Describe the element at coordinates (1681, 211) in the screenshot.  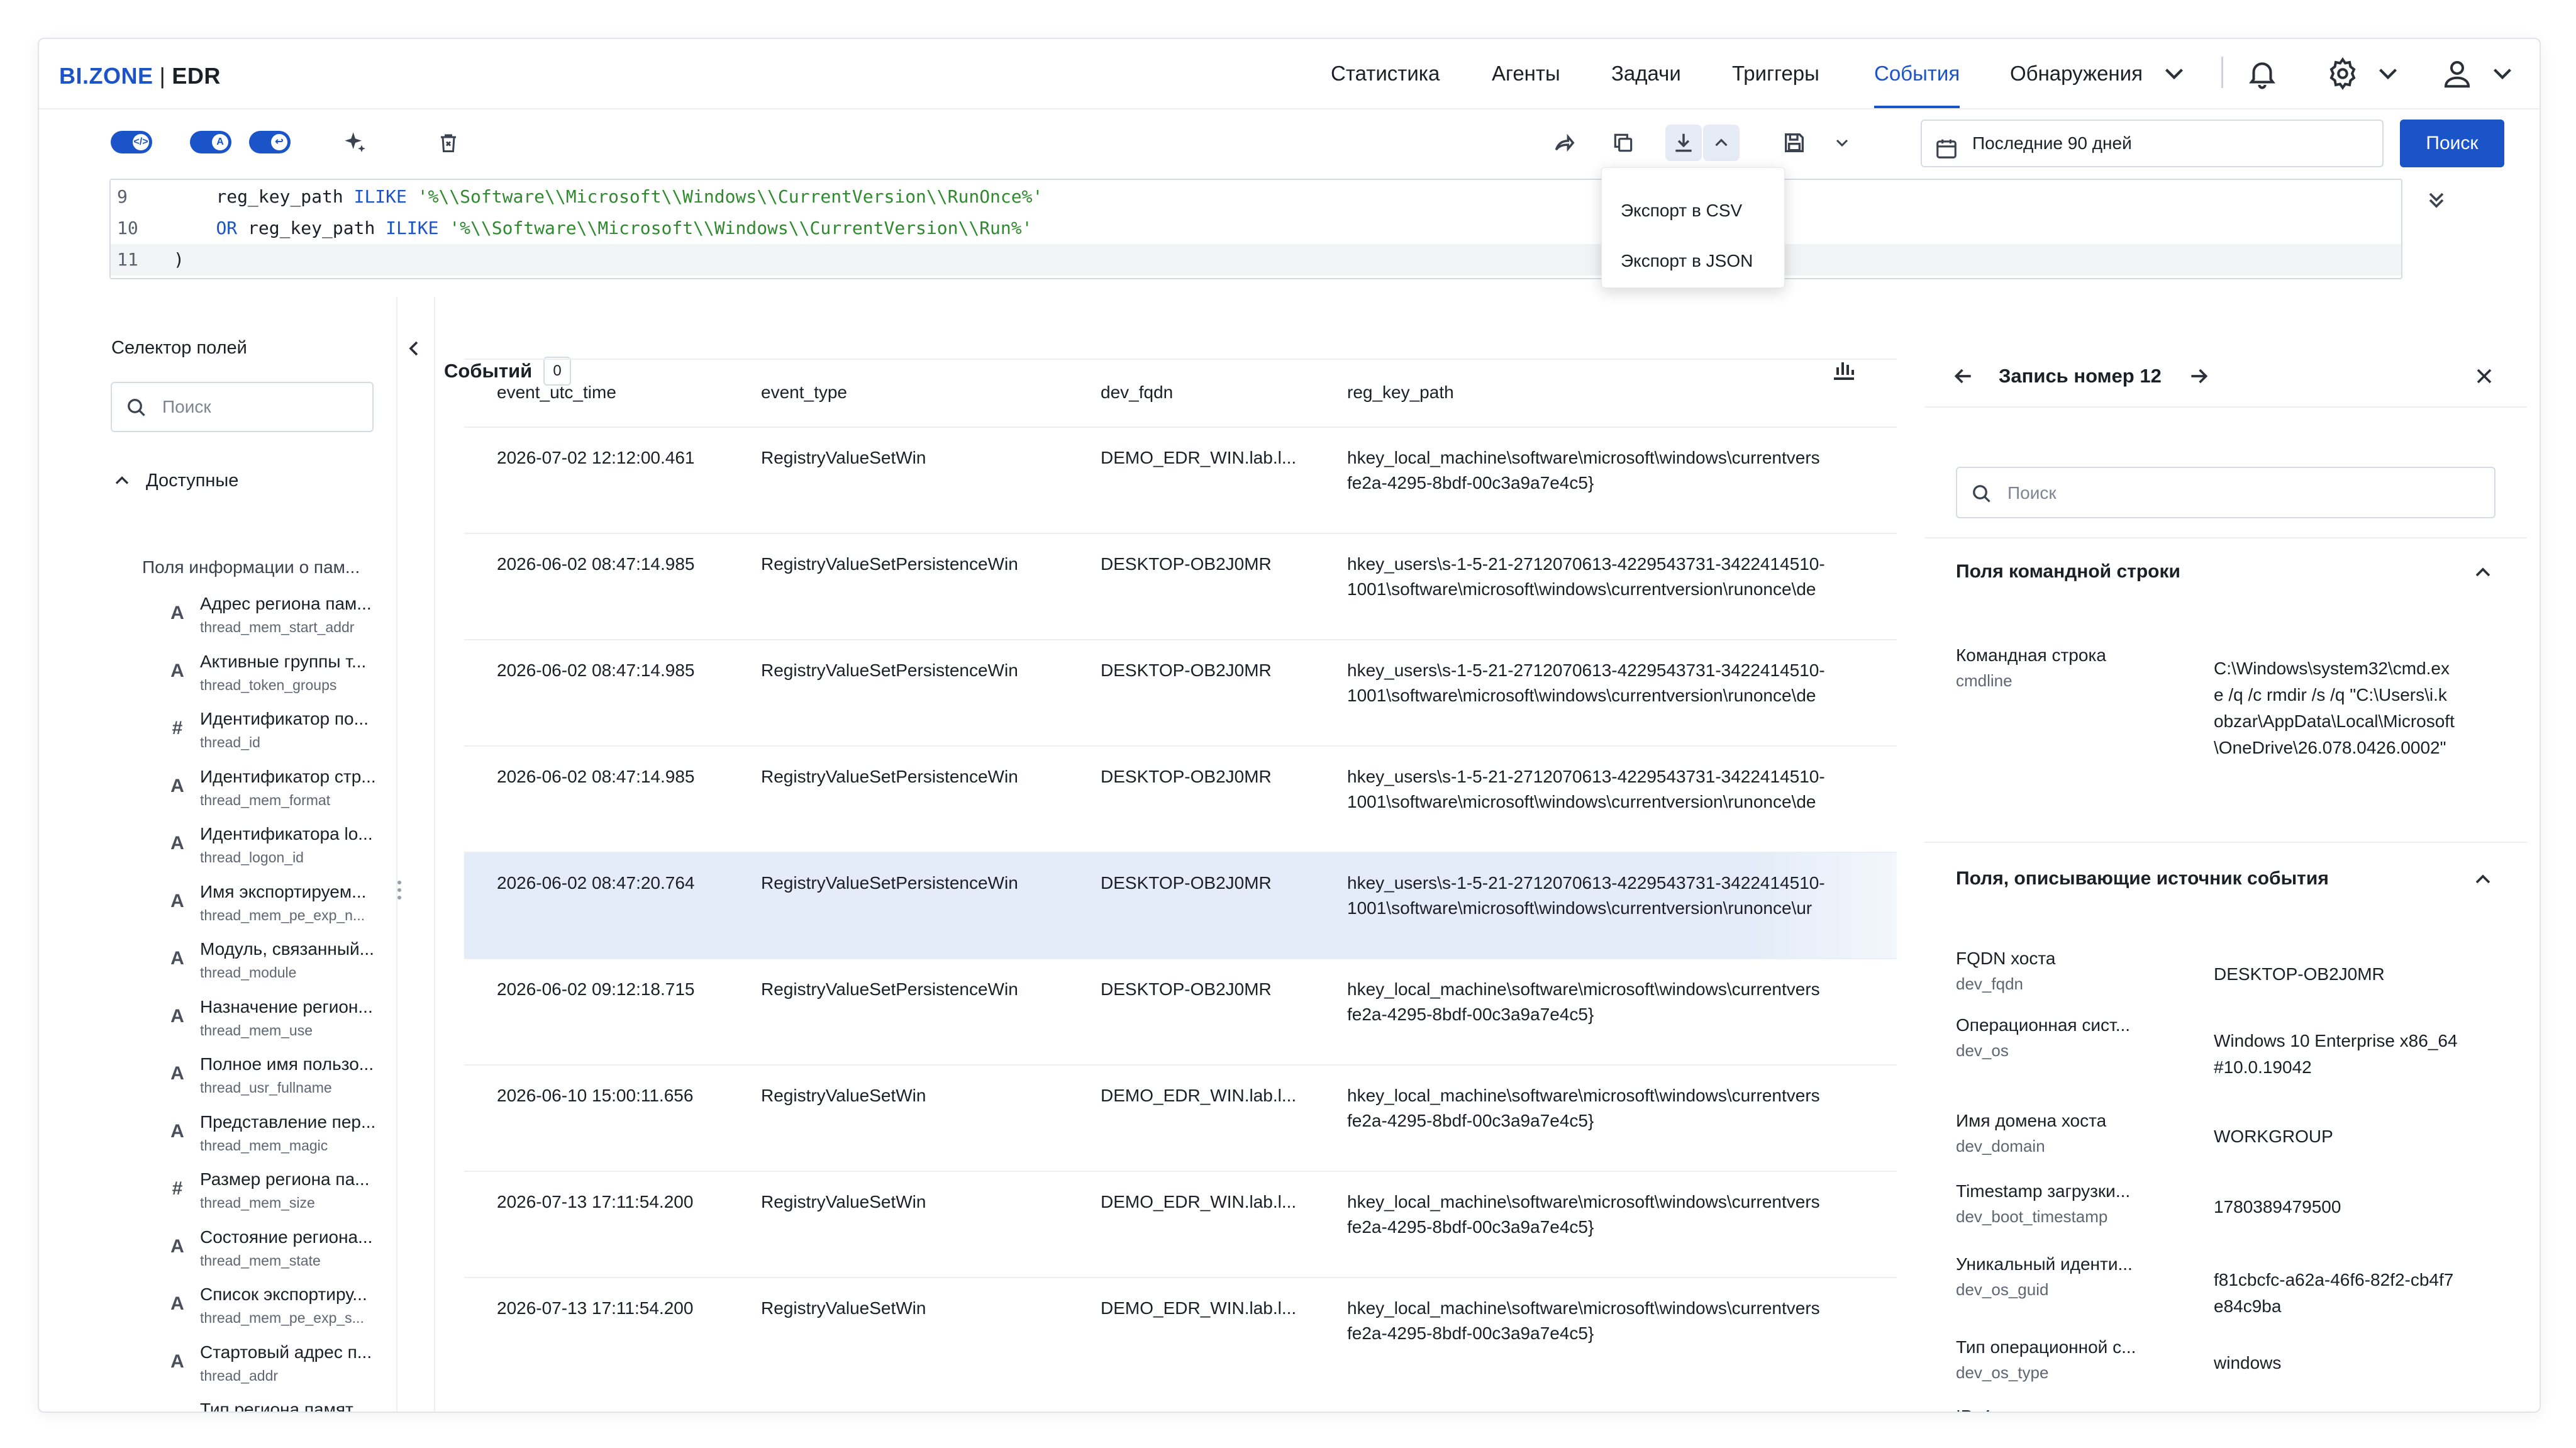
I see `export-csv-item: Экспорт в CSV` at that location.